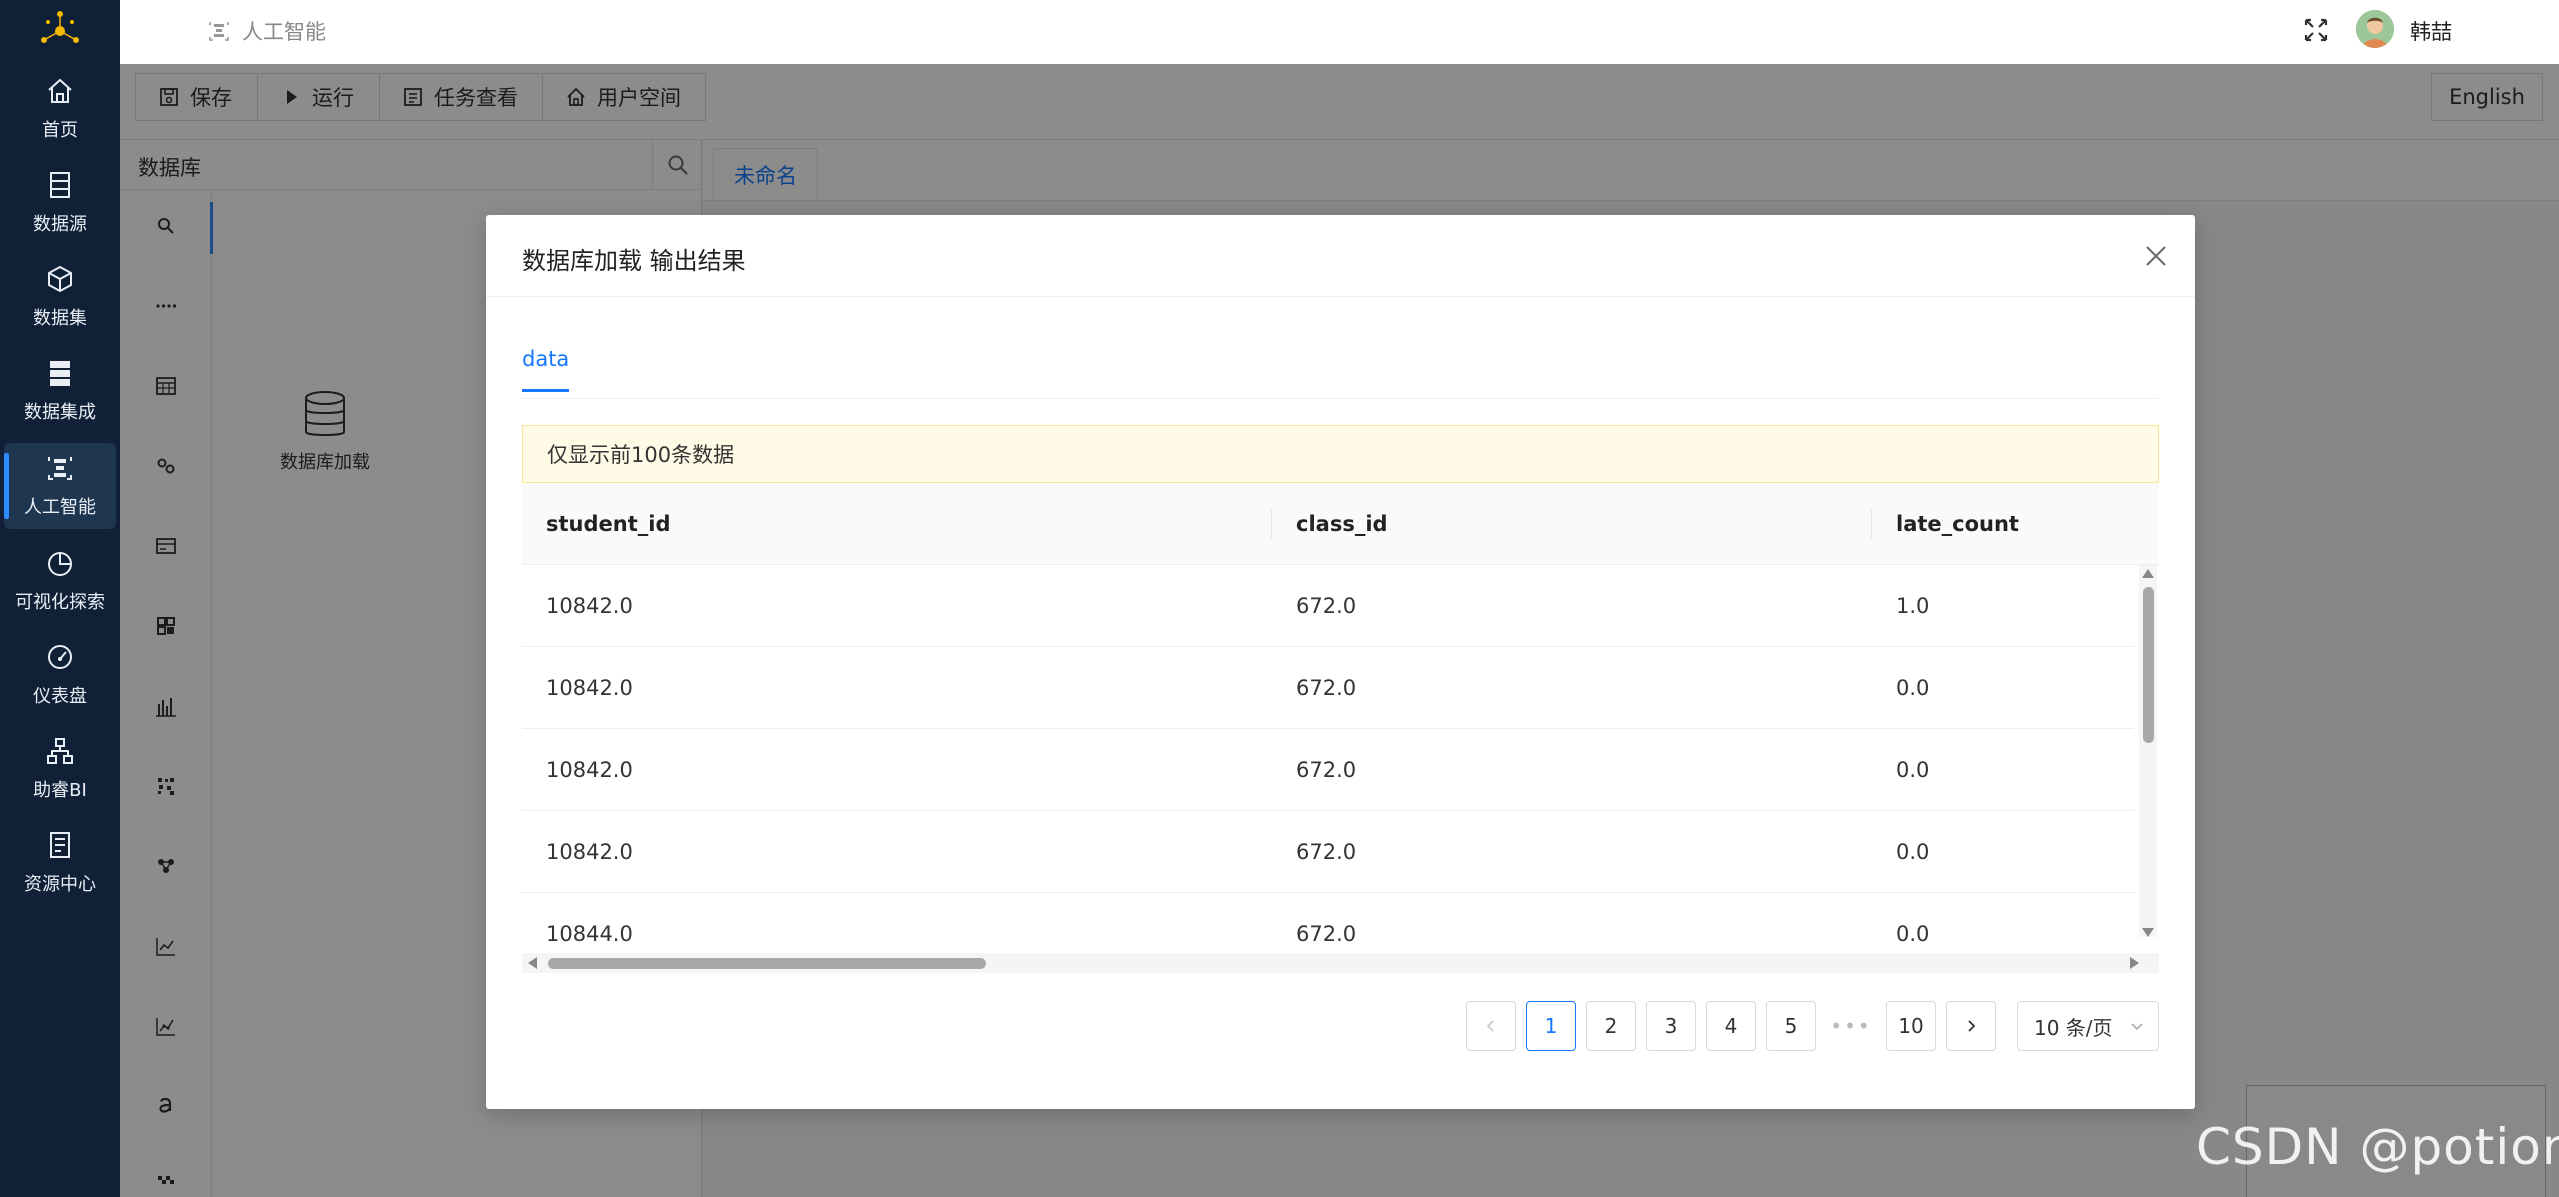 This screenshot has width=2559, height=1197. What do you see at coordinates (60, 203) in the screenshot?
I see `nav-item-datasource: 数据源` at bounding box center [60, 203].